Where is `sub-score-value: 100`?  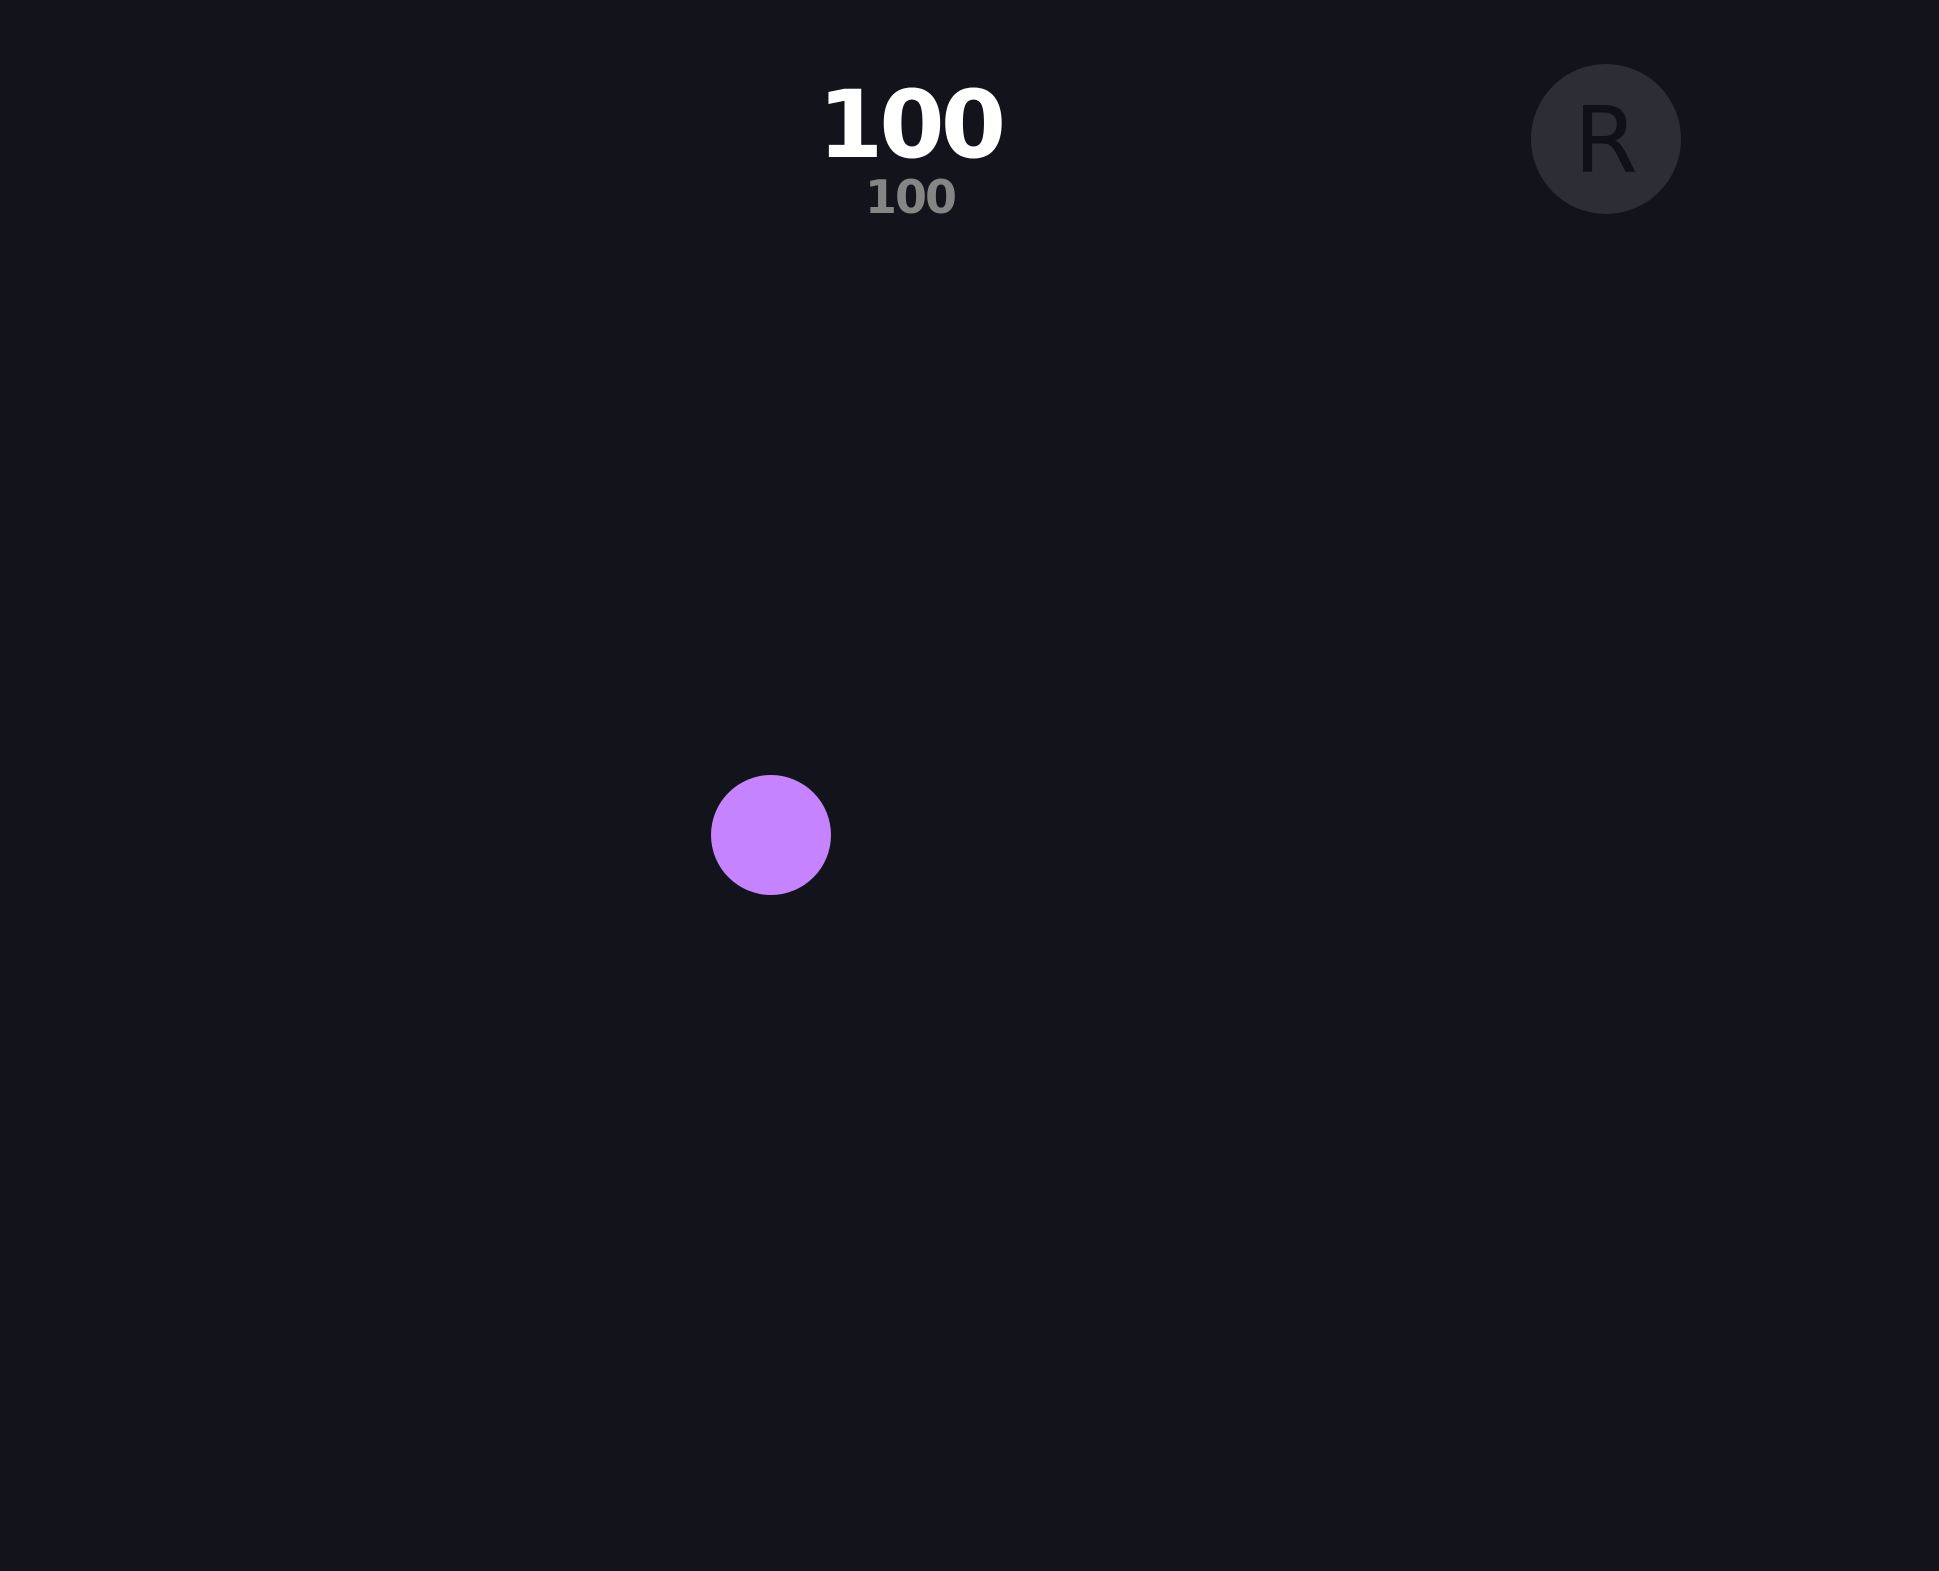 sub-score-value: 100 is located at coordinates (910, 197).